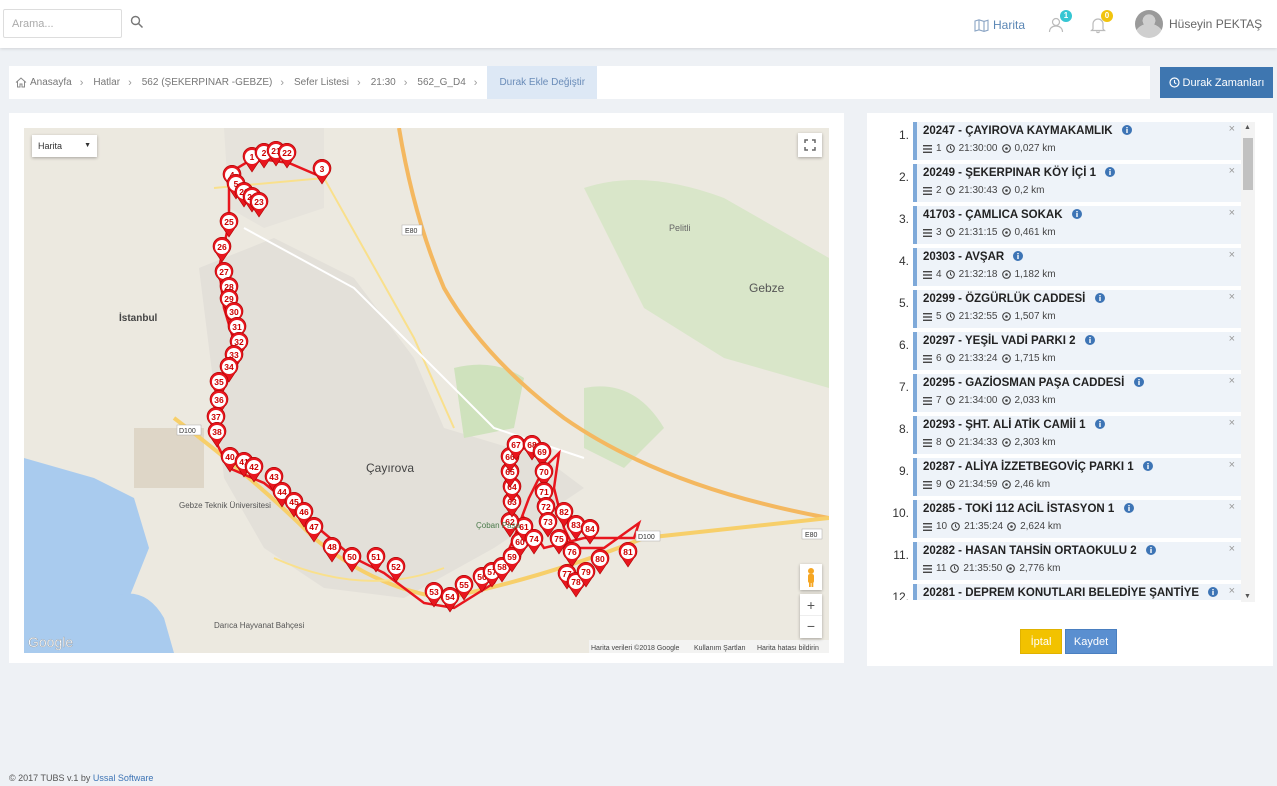  Describe the element at coordinates (927, 148) in the screenshot. I see `list-icon` at that location.